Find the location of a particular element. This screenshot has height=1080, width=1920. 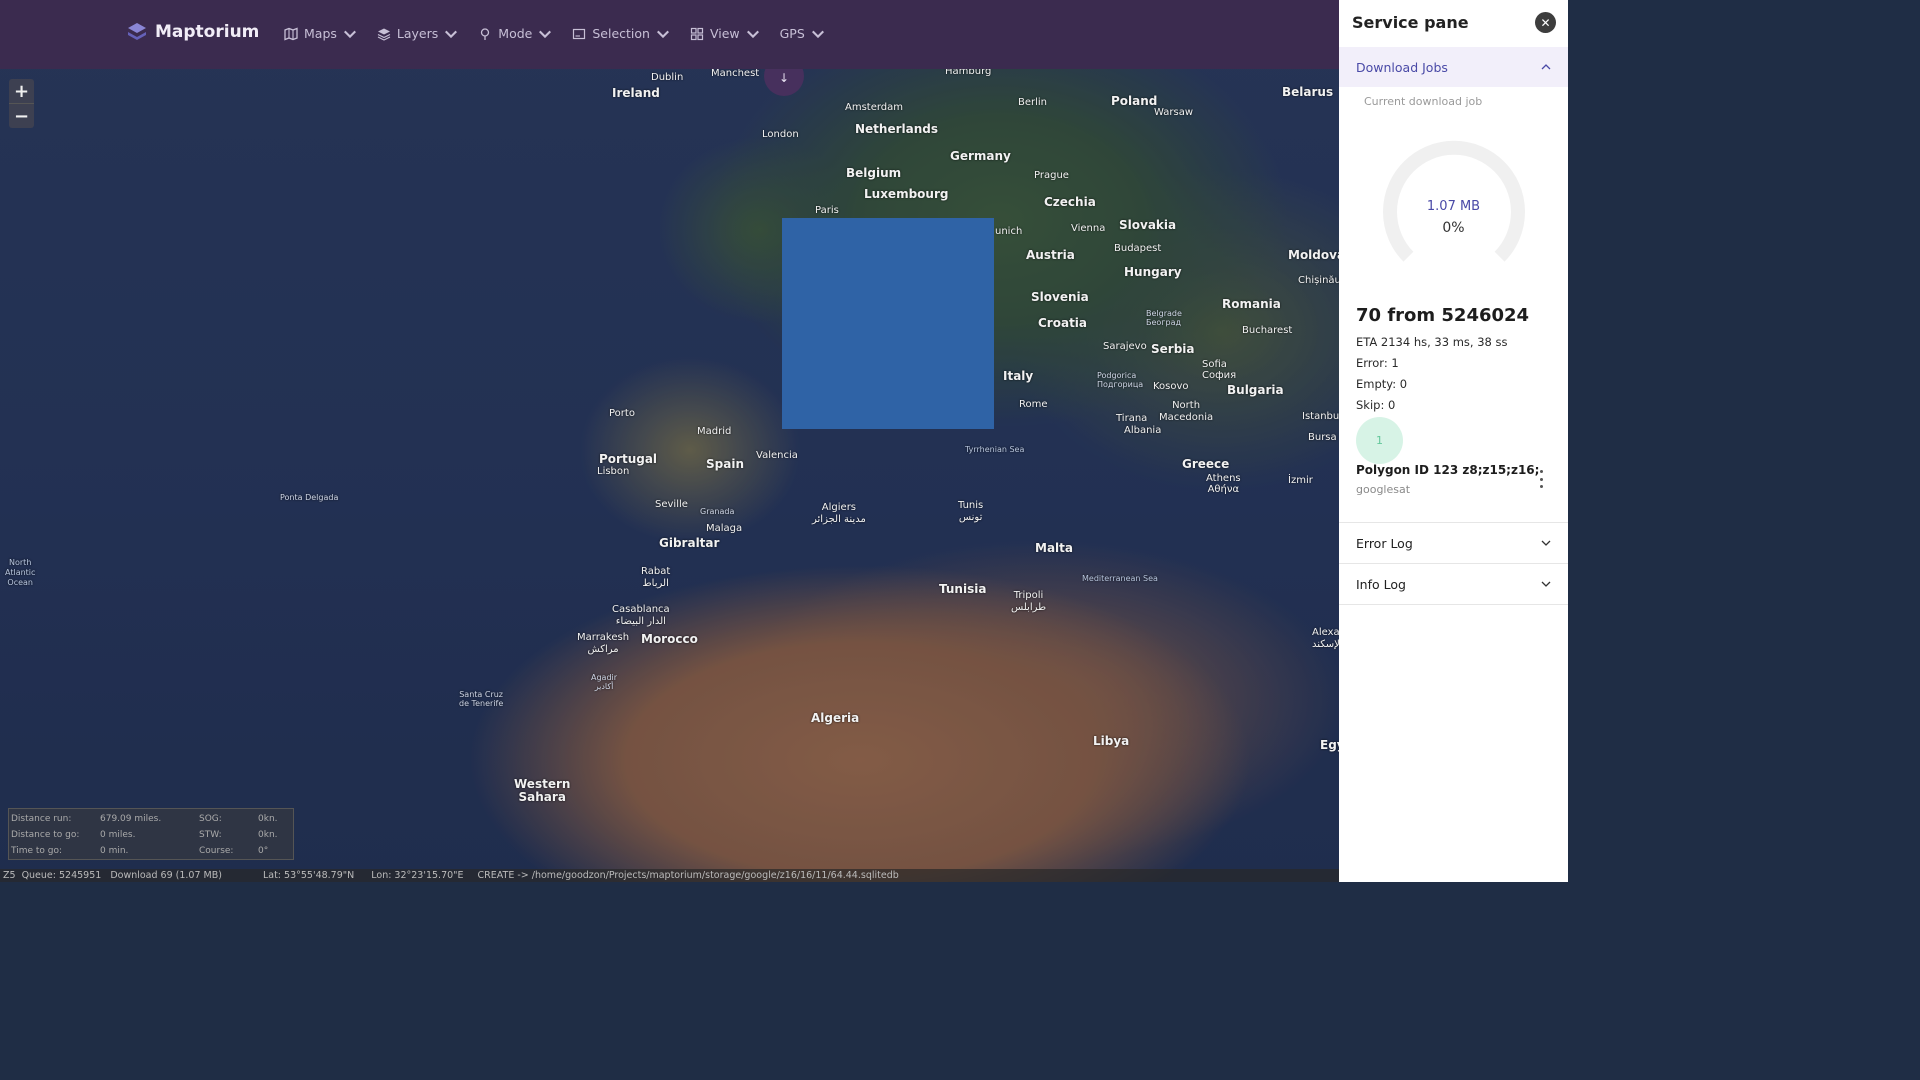

map-label: Algeria is located at coordinates (835, 718).